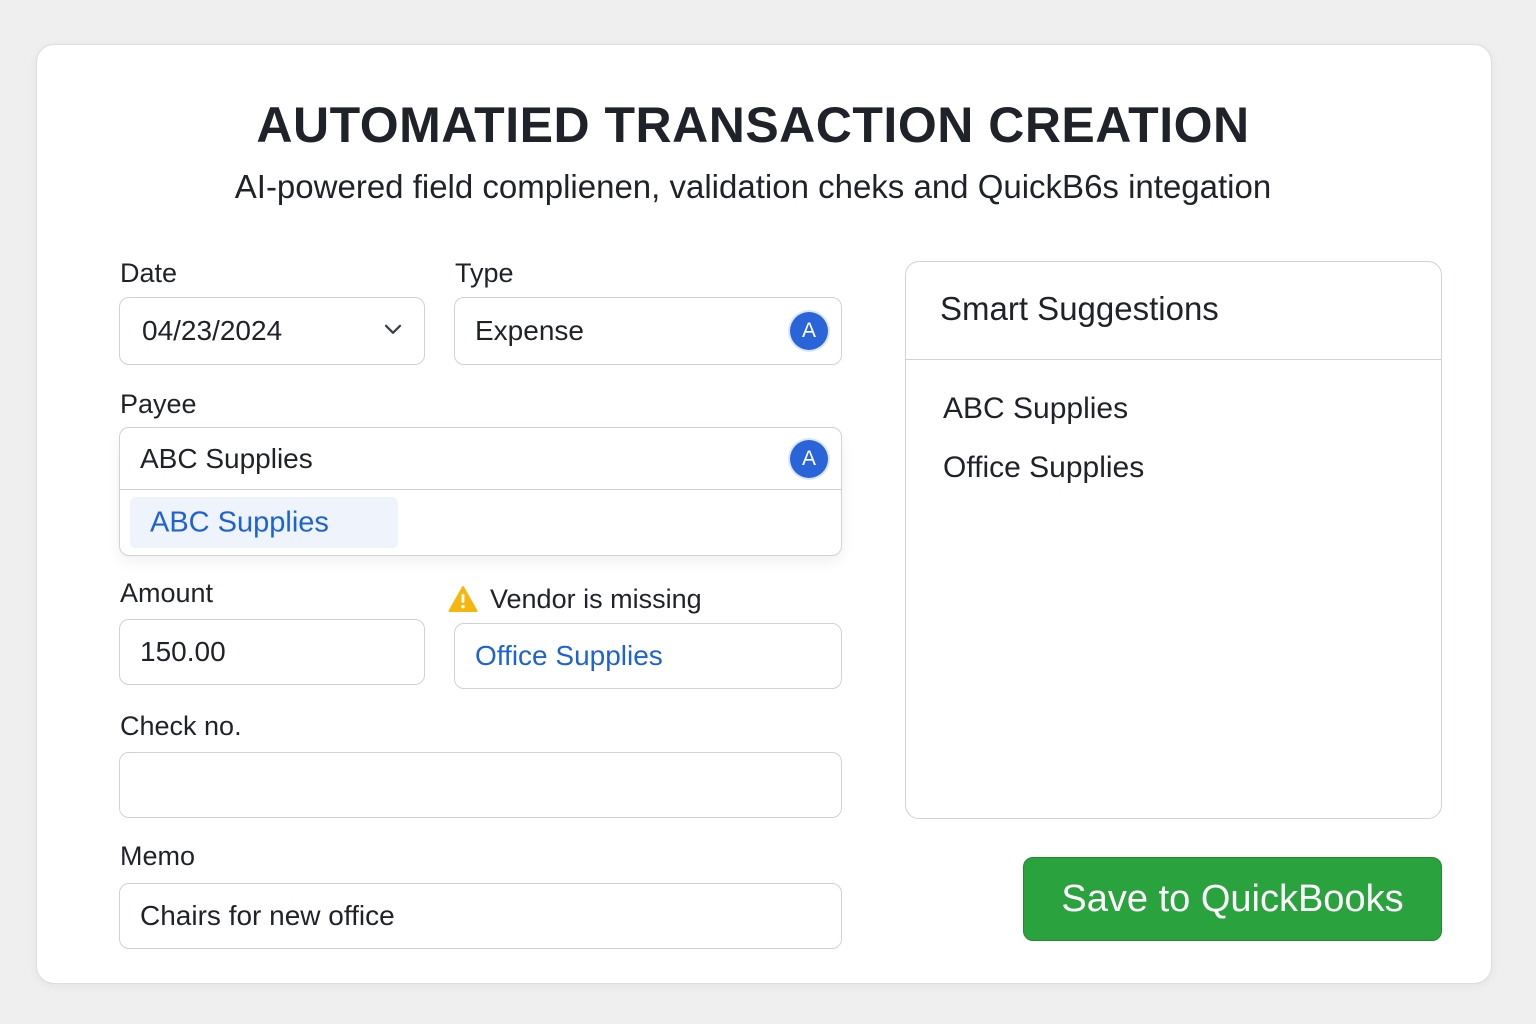 This screenshot has height=1024, width=1536. I want to click on amount-field: 150.00, so click(272, 652).